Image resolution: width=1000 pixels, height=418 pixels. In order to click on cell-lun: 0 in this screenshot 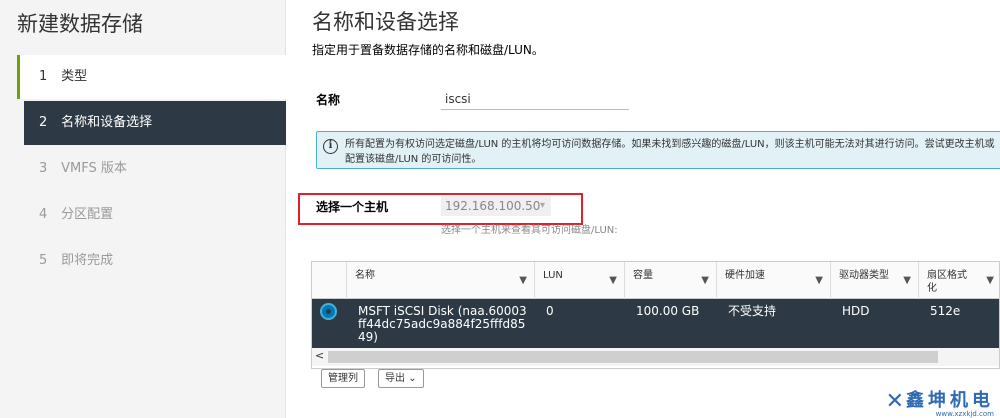, I will do `click(550, 311)`.